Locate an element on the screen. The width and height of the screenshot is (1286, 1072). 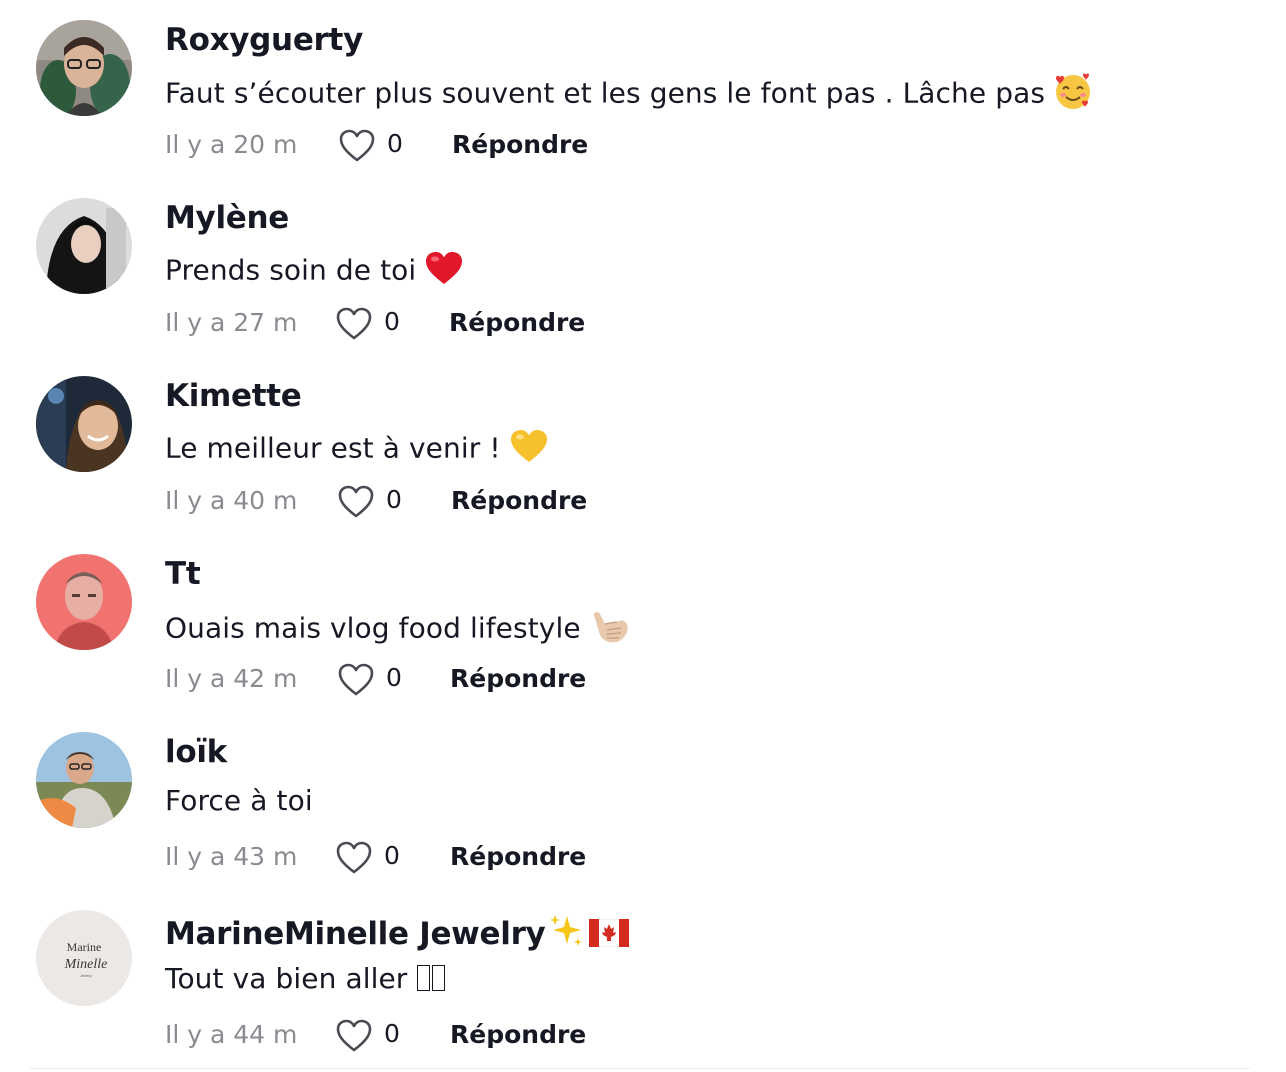
comment-meta: Il y a 27 m 0 Répondre is located at coordinates (515, 324).